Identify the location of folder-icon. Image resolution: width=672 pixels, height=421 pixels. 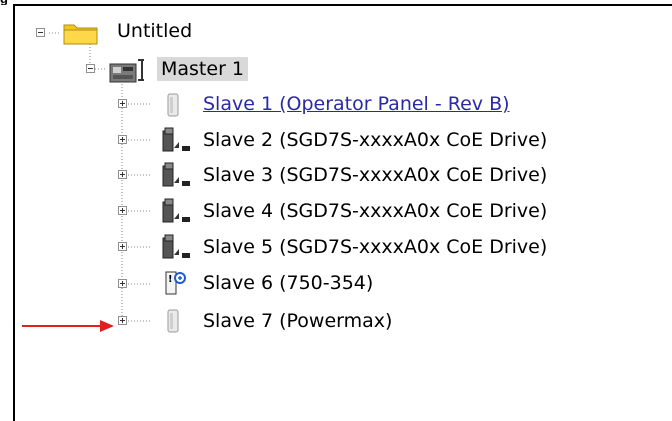
(80, 34).